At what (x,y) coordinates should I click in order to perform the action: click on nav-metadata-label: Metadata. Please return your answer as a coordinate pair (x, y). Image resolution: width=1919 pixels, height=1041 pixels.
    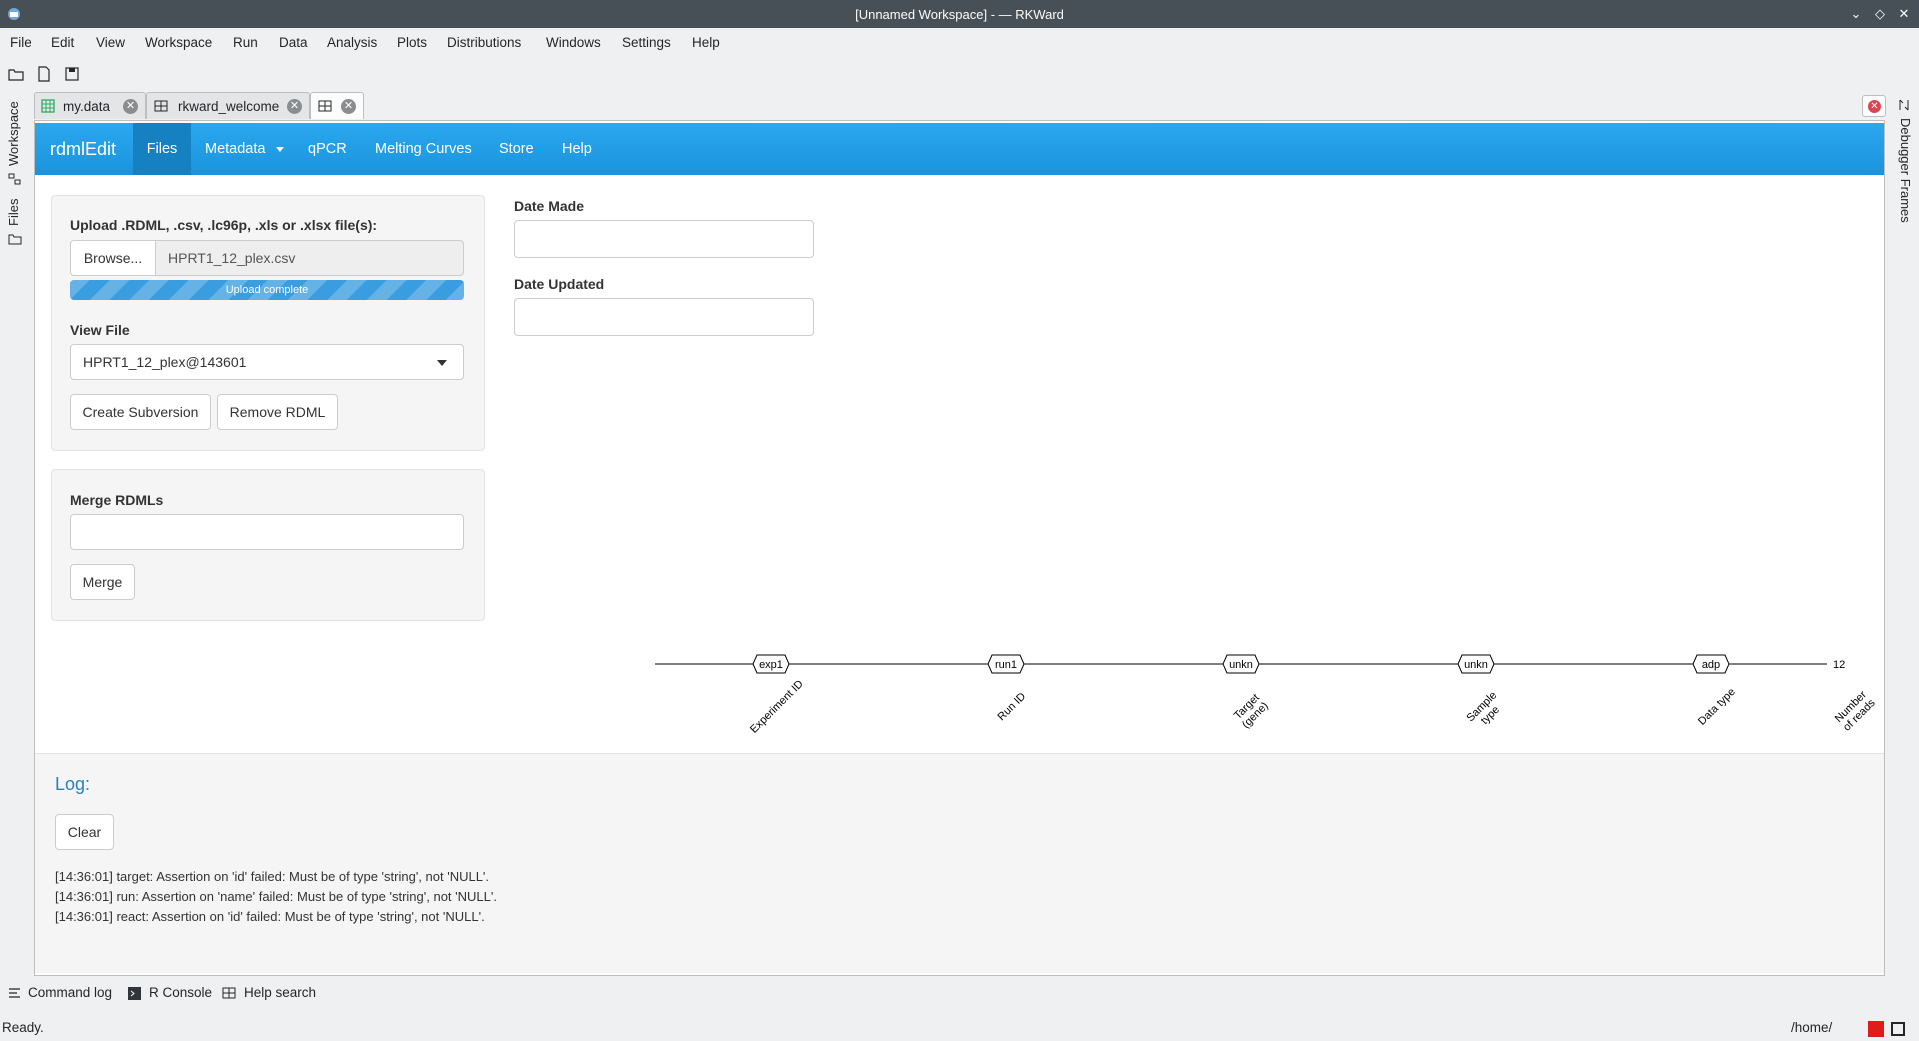
    Looking at the image, I should click on (235, 149).